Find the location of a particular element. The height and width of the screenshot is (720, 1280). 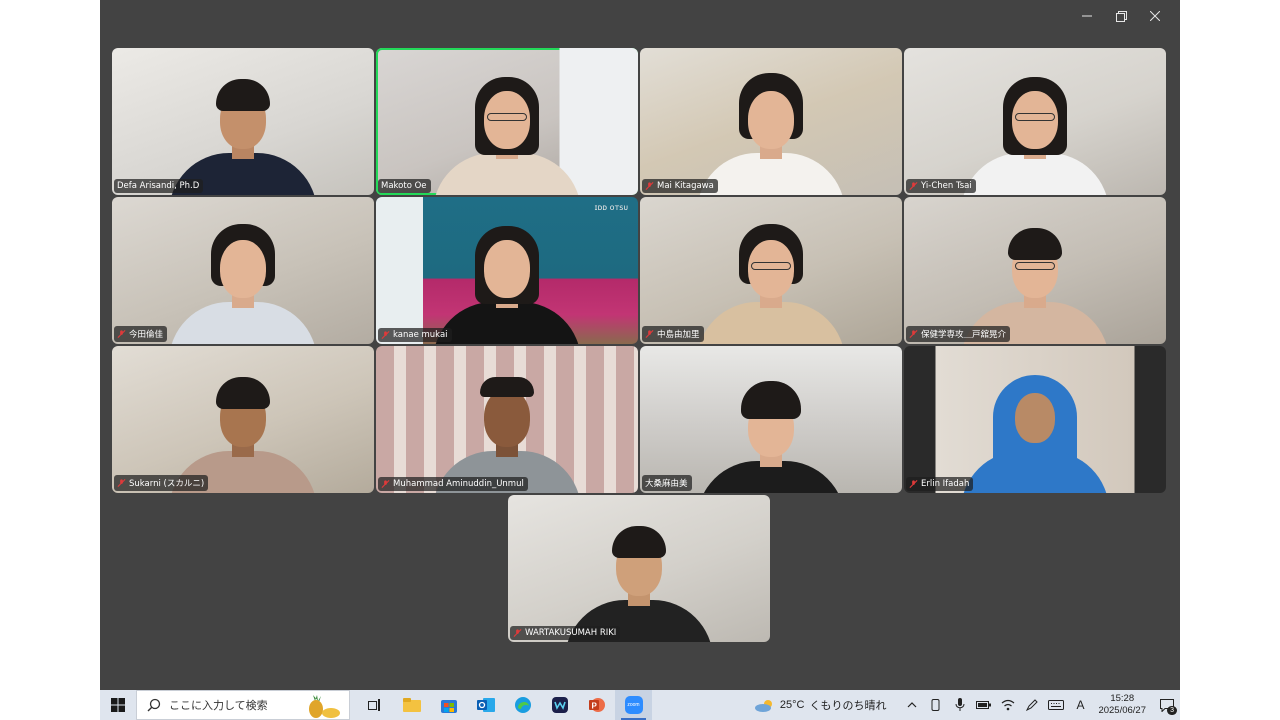

ime-indicator: A is located at coordinates (1080, 705).